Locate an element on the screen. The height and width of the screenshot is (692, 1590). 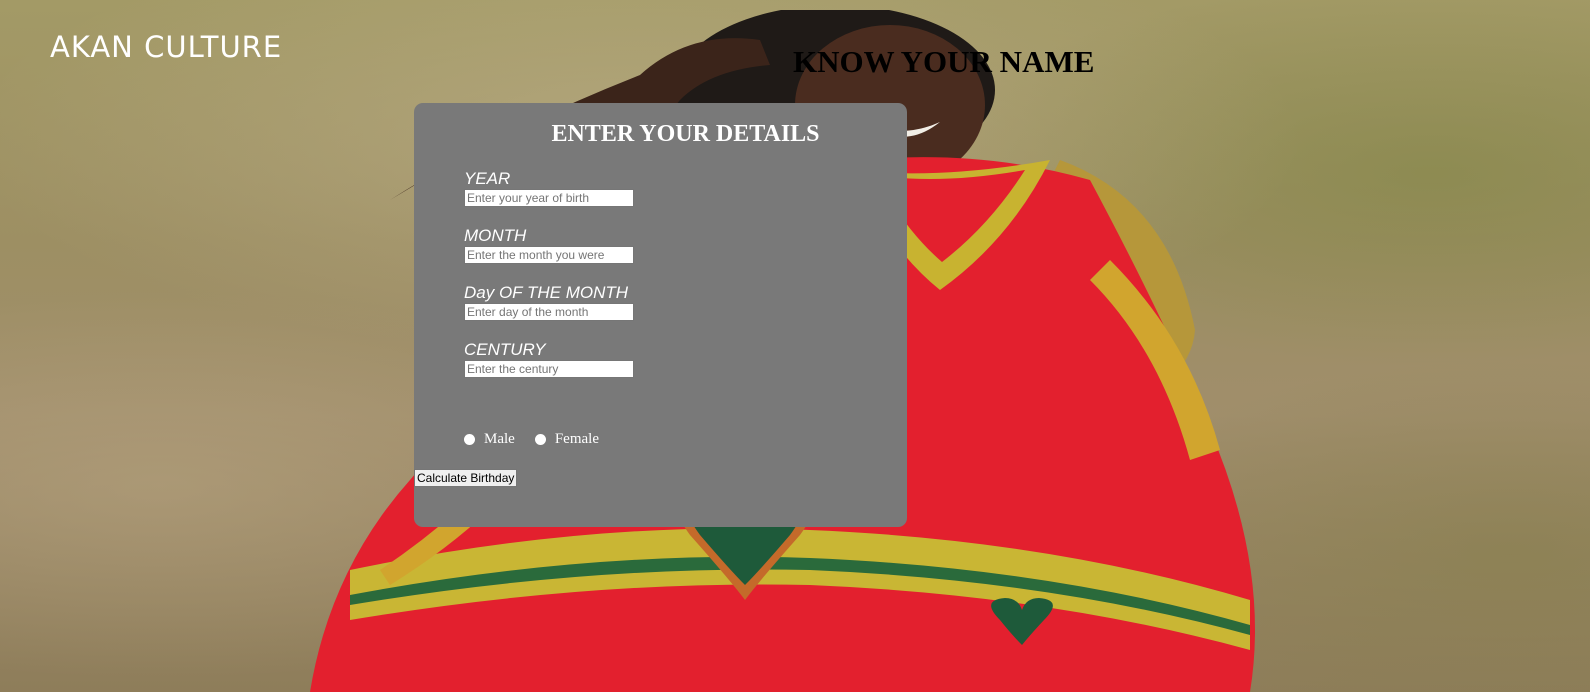
day-label: Day OF THE MONTH is located at coordinates (546, 292).